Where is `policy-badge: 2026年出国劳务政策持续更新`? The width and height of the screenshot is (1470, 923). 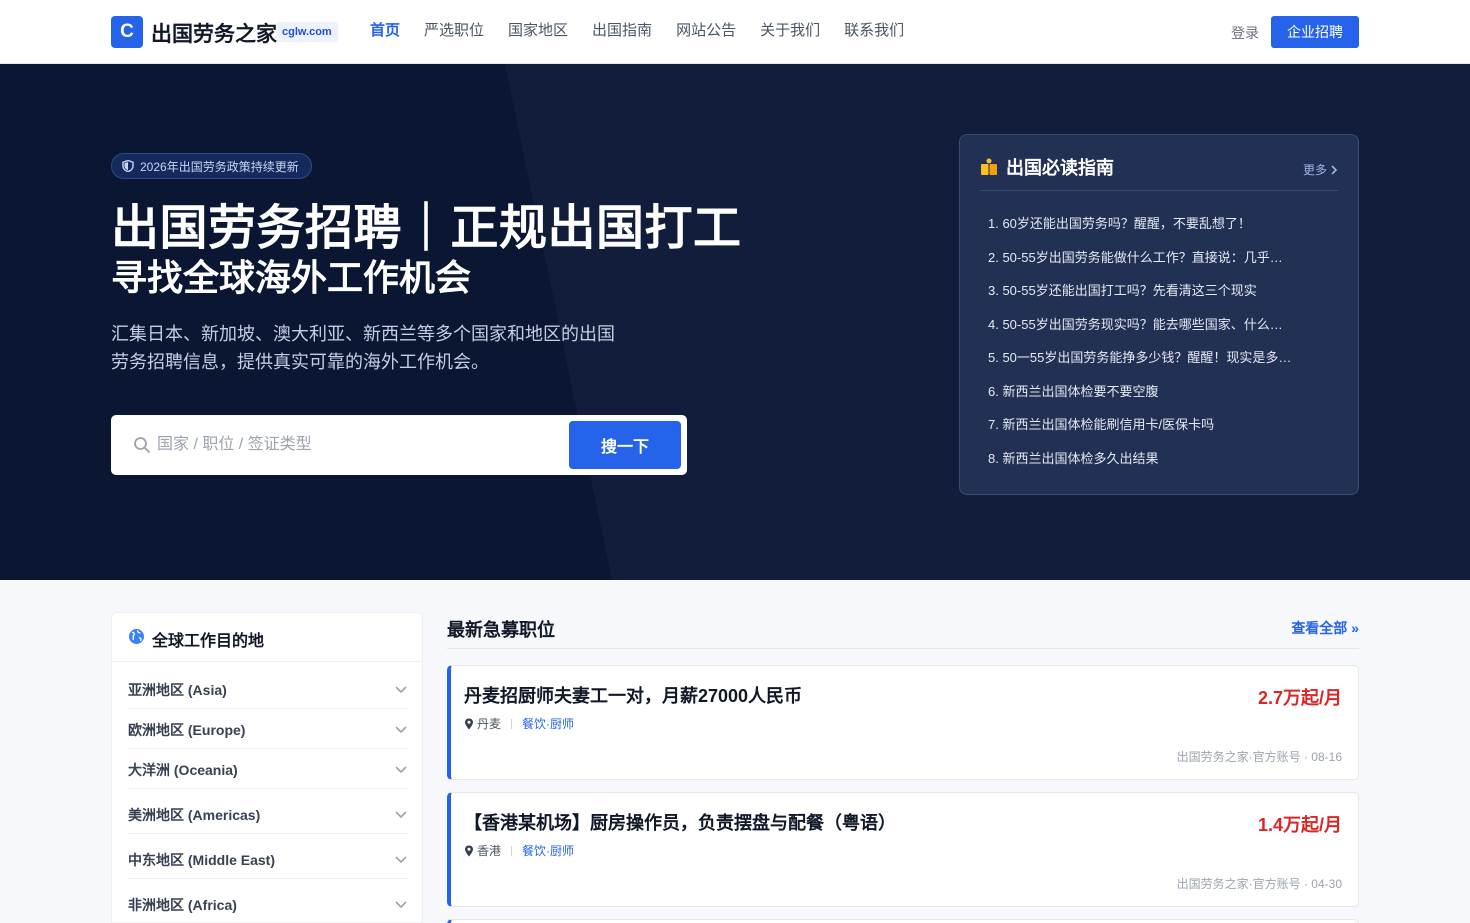 policy-badge: 2026年出国劳务政策持续更新 is located at coordinates (211, 166).